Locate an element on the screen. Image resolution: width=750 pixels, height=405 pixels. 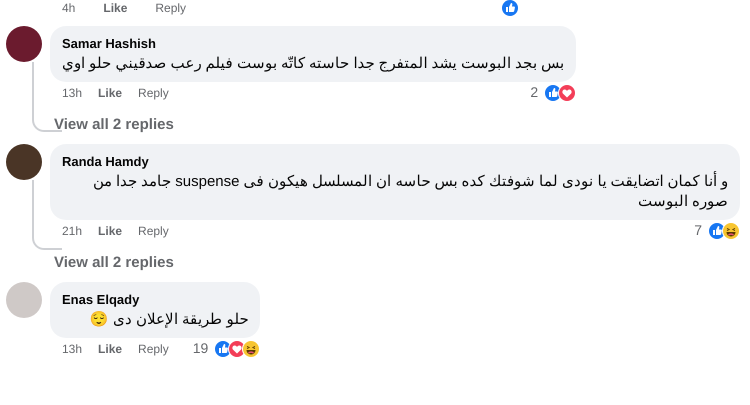
author-name: Randa Hamdy is located at coordinates (395, 162).